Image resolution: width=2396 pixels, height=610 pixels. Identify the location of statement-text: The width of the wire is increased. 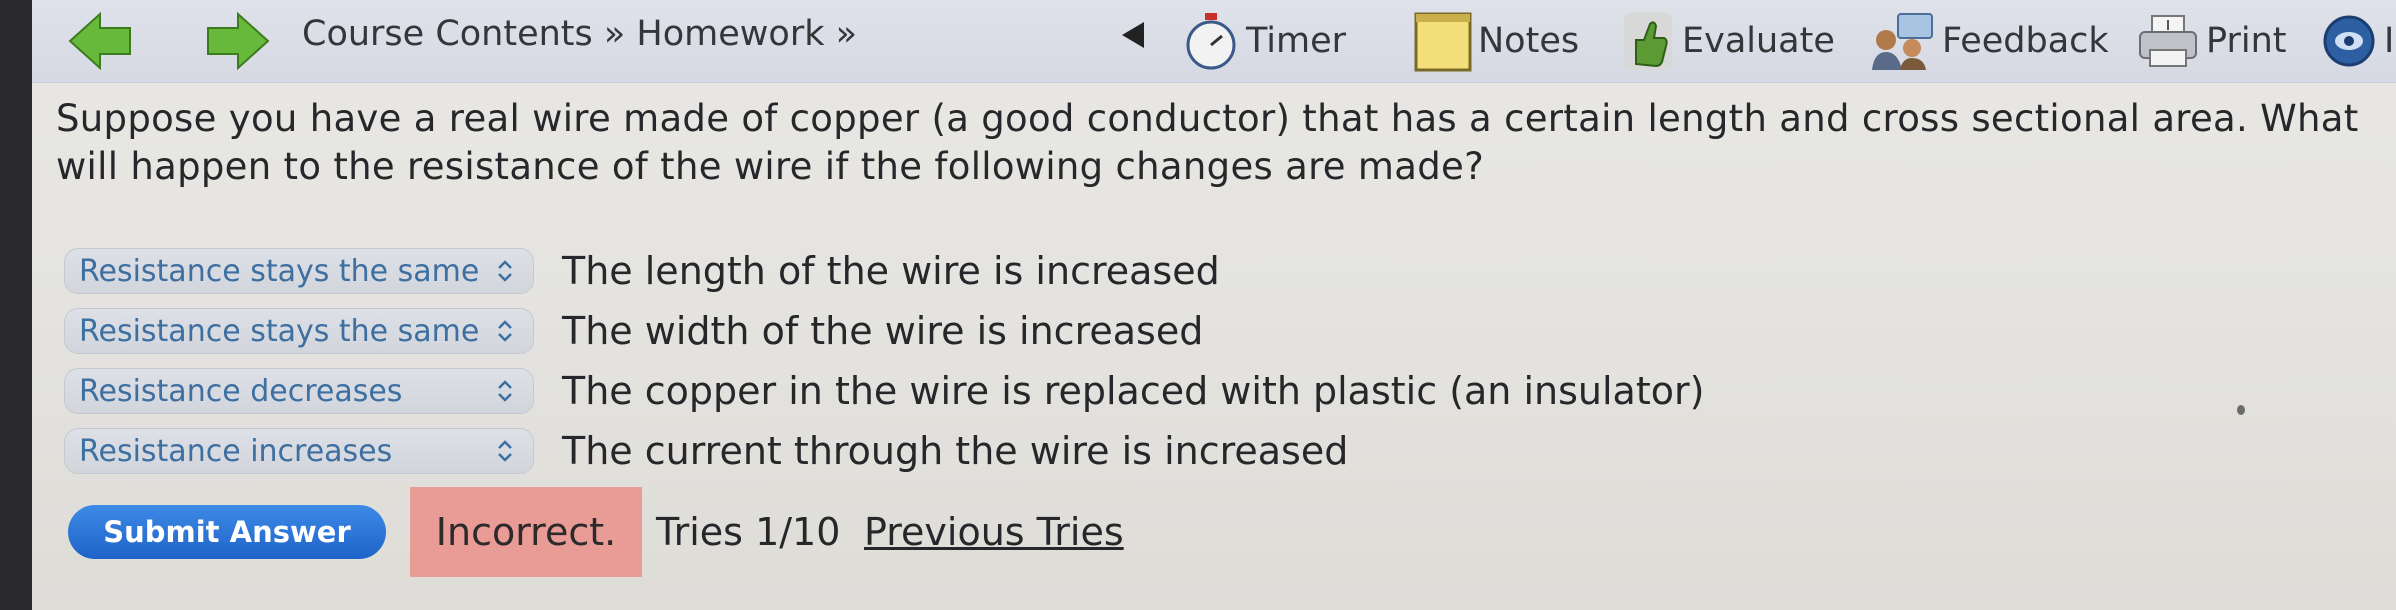
(883, 331).